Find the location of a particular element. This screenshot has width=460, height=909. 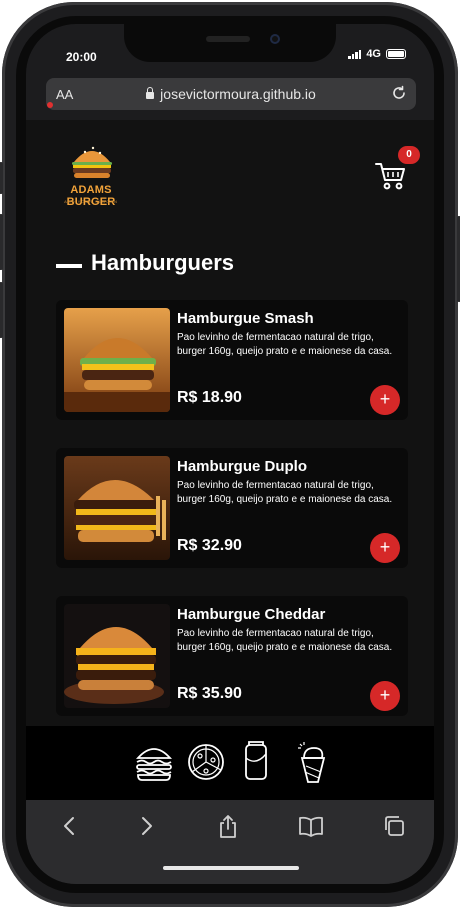

ice-cream-icon is located at coordinates (311, 764).